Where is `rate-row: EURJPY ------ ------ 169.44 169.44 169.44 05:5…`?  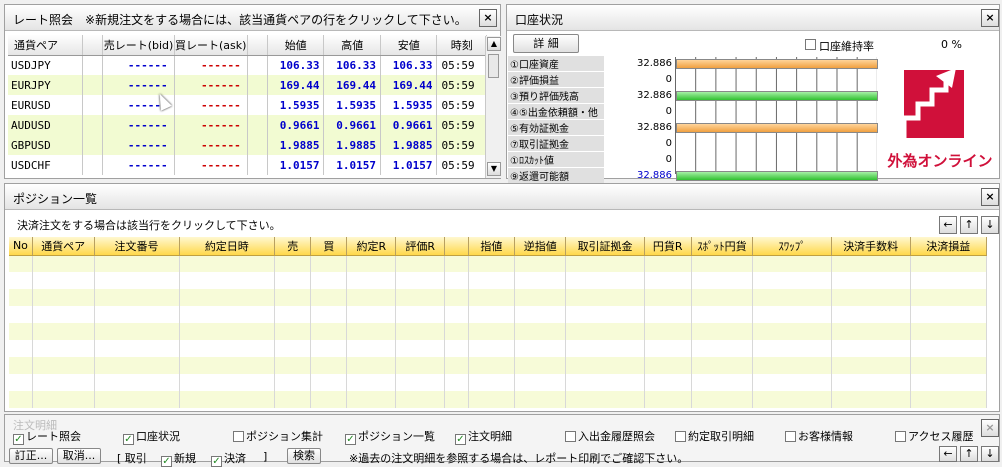
rate-row: EURJPY ------ ------ 169.44 169.44 169.44 05:5… is located at coordinates (247, 85).